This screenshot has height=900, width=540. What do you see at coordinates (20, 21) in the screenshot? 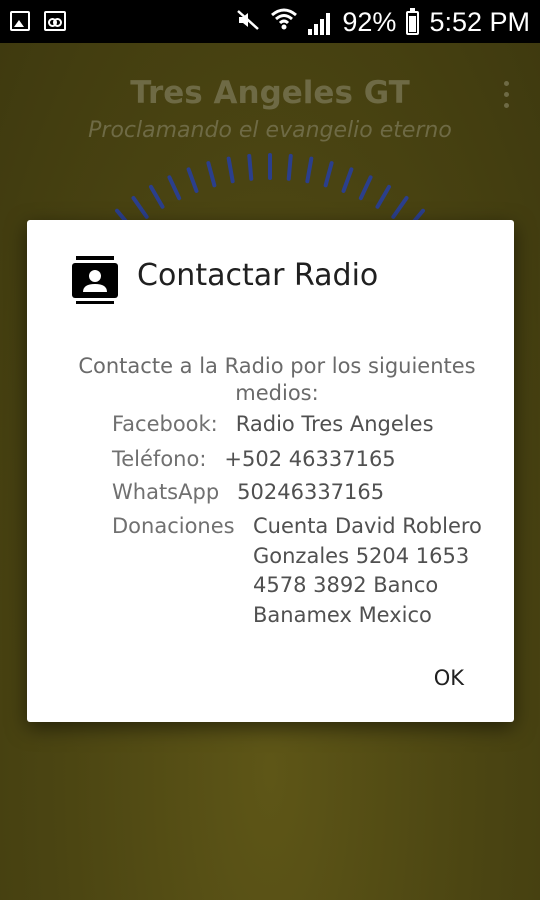
I see `image-icon` at bounding box center [20, 21].